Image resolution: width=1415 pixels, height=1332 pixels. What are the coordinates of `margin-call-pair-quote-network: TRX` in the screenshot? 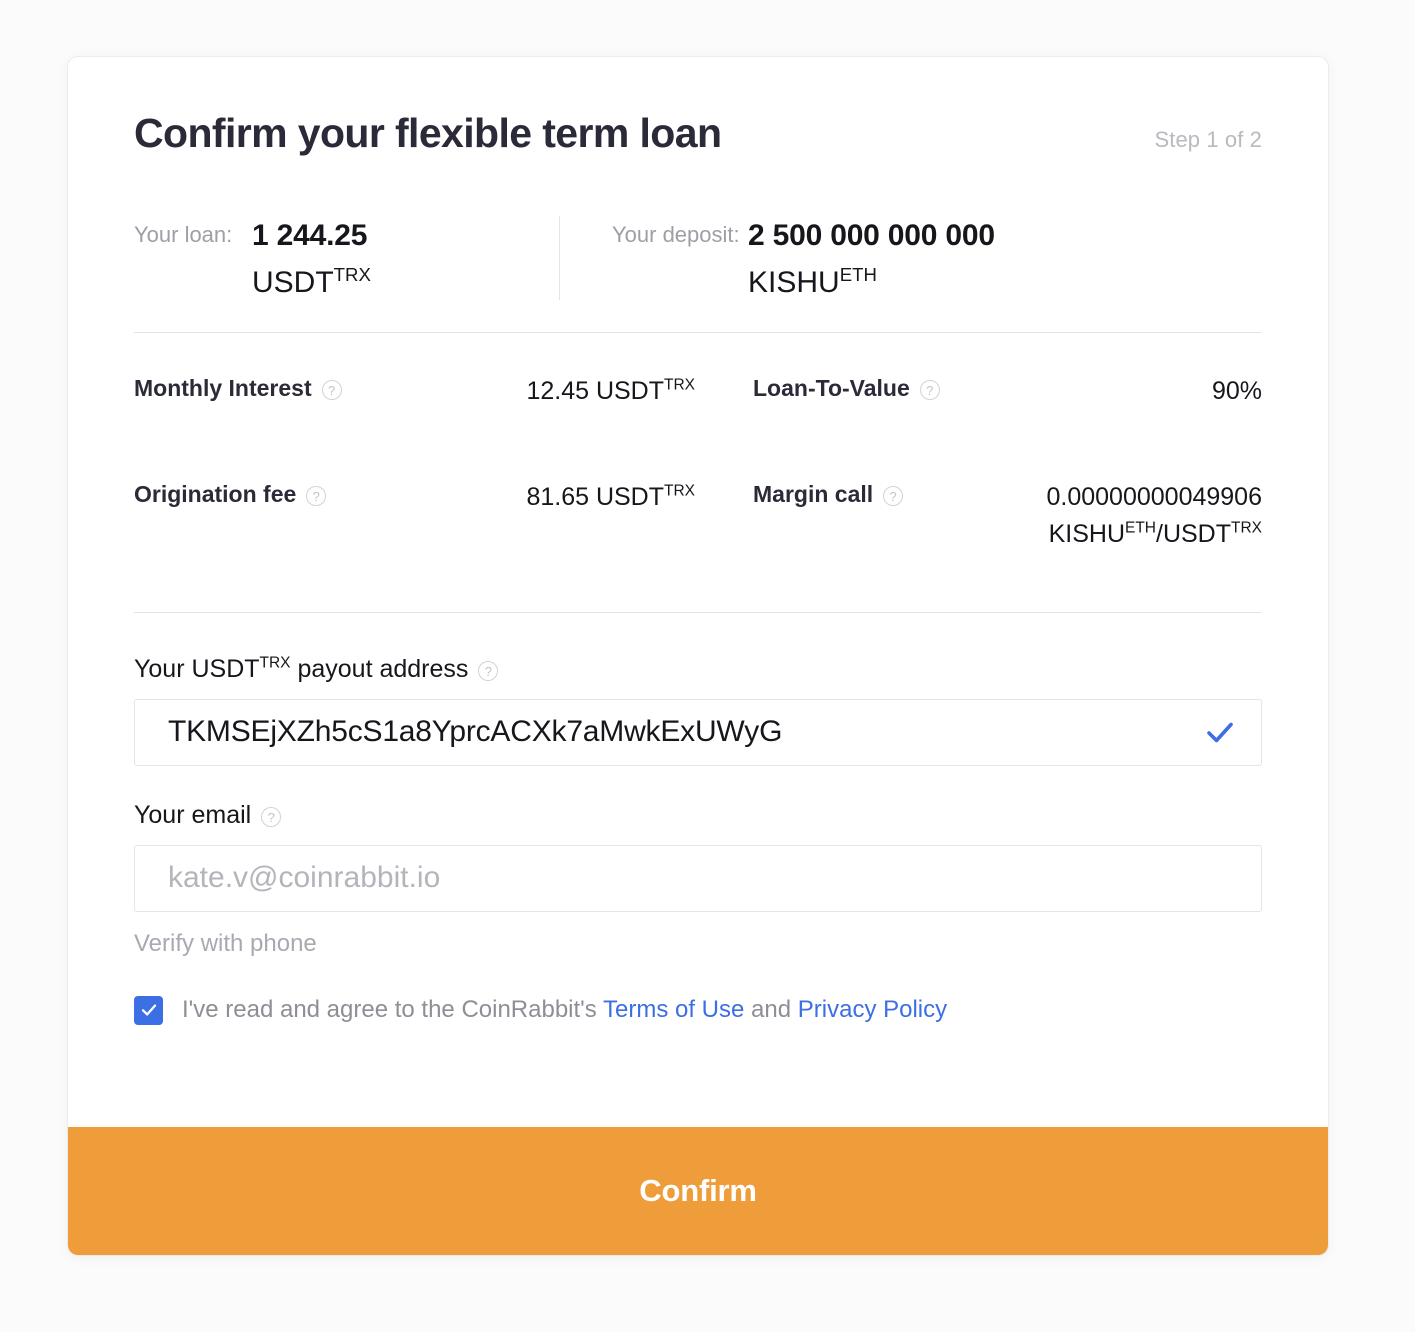 It's located at (1246, 528).